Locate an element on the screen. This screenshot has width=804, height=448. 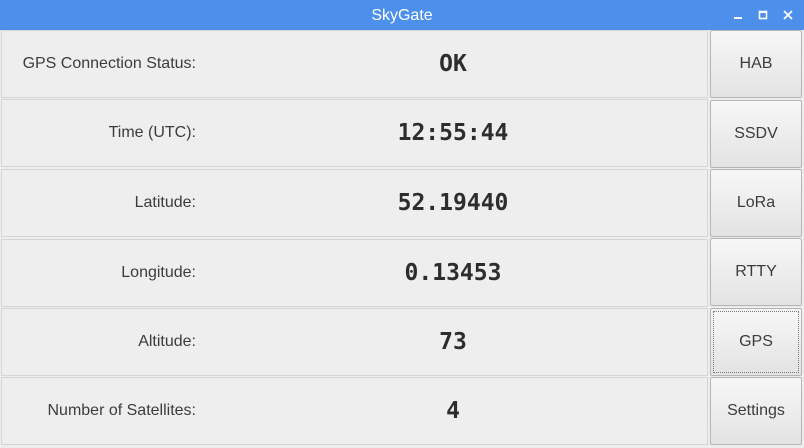
title-bar: SkyGate is located at coordinates (402, 15).